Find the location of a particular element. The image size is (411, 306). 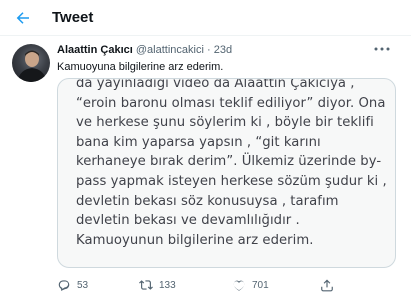

tweet-header: Alaattin Çakıcı @alattincakici · 23d is located at coordinates (144, 50).